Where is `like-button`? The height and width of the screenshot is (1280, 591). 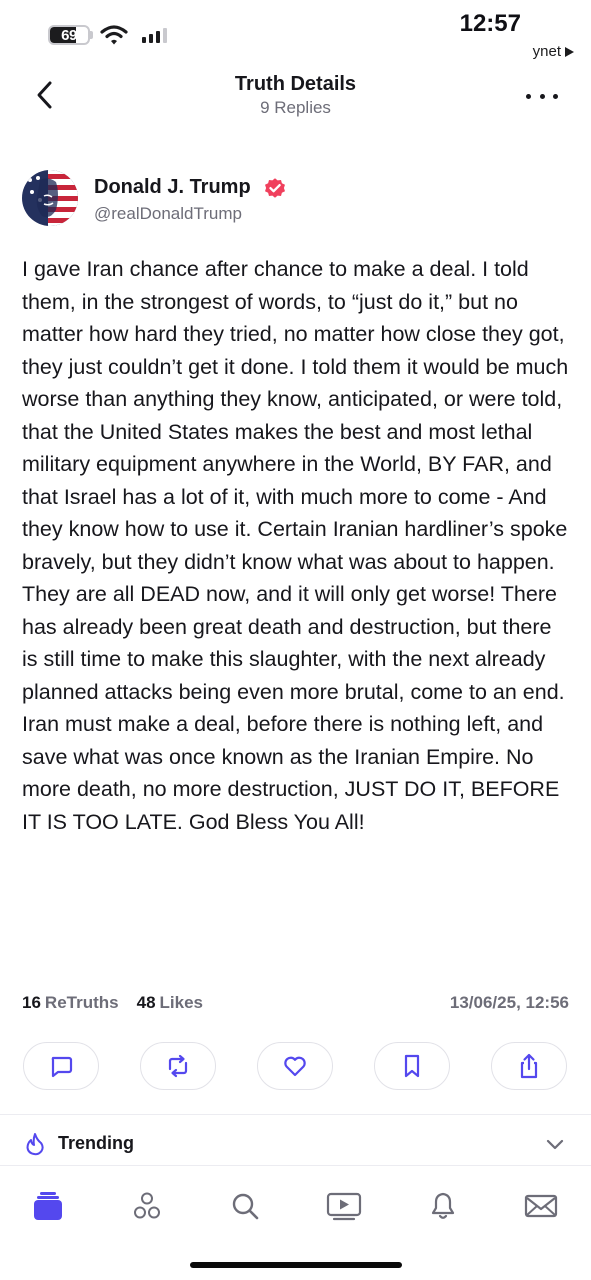
like-button is located at coordinates (295, 1066).